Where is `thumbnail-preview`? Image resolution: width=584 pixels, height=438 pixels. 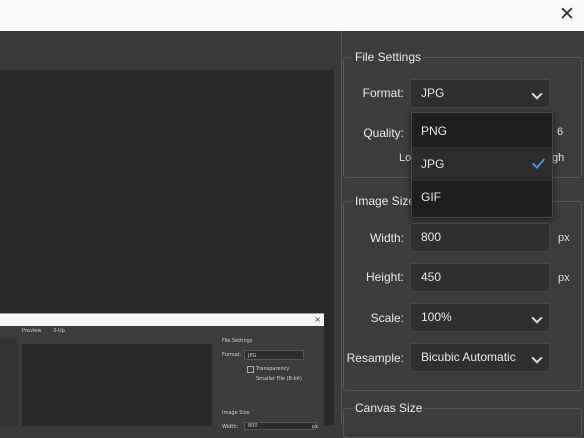
thumbnail-preview is located at coordinates (117, 385).